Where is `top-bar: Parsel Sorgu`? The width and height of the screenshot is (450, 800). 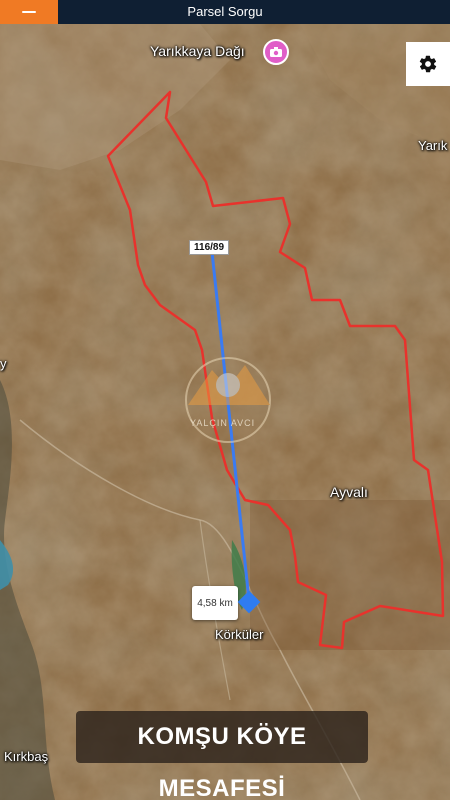
top-bar: Parsel Sorgu is located at coordinates (225, 12).